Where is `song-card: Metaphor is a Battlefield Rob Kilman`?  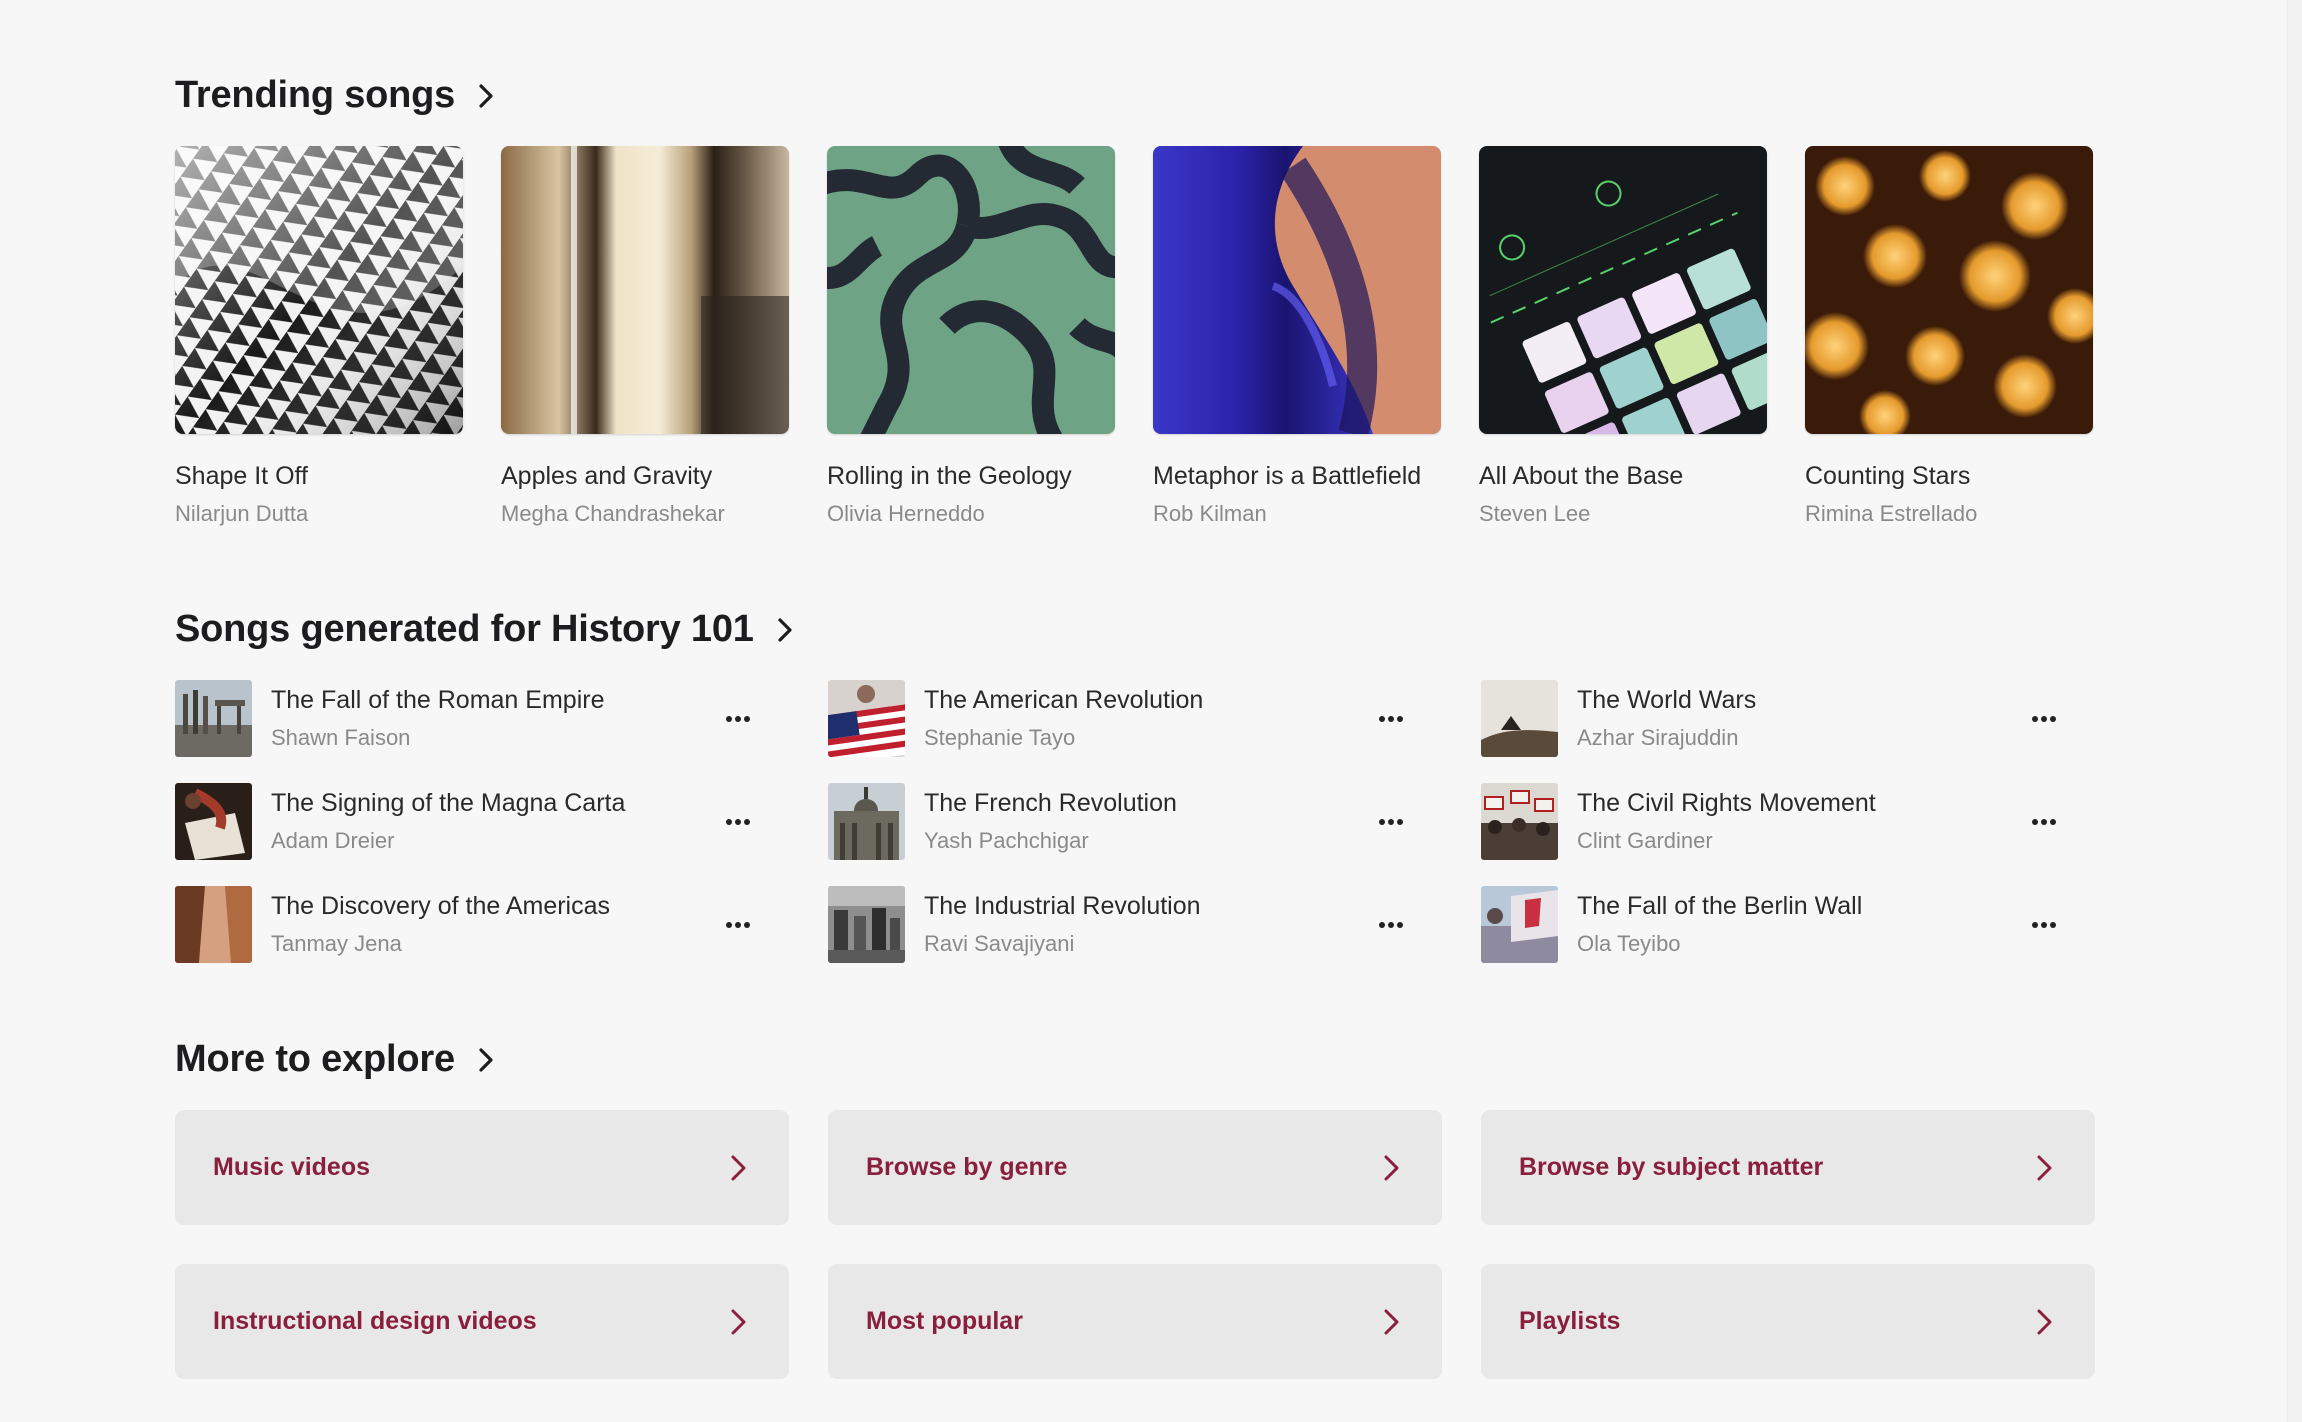 song-card: Metaphor is a Battlefield Rob Kilman is located at coordinates (1297, 336).